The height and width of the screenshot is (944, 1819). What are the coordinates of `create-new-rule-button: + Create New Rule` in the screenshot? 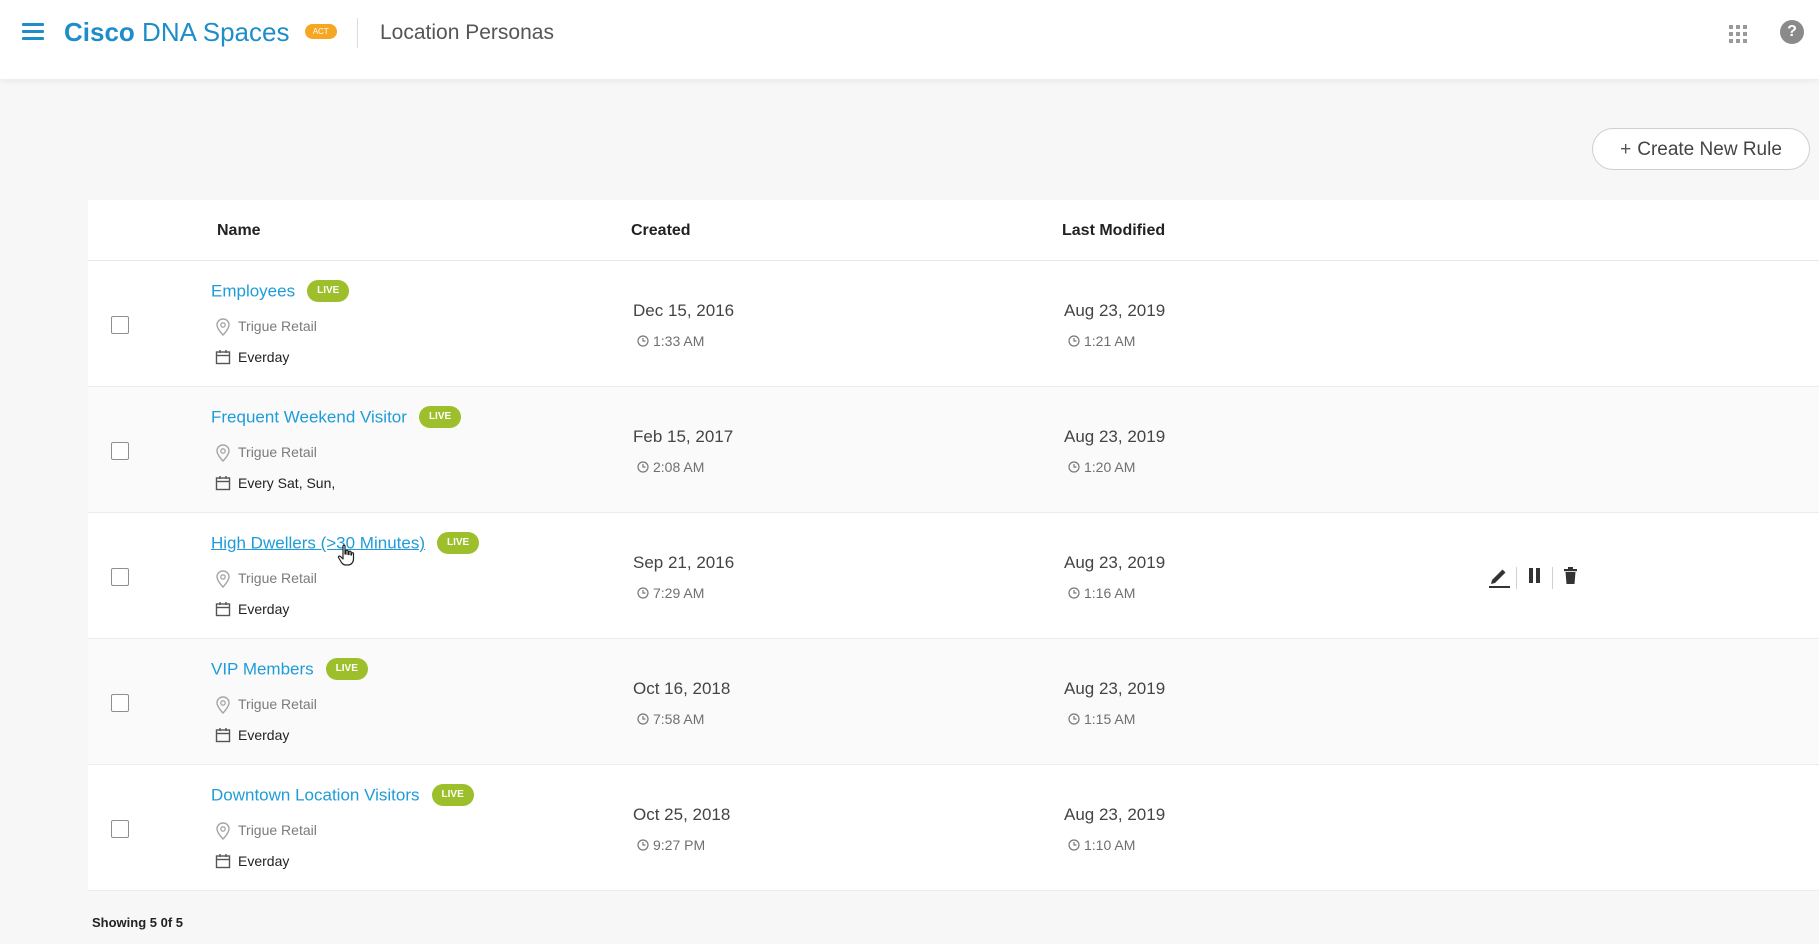 It's located at (1701, 149).